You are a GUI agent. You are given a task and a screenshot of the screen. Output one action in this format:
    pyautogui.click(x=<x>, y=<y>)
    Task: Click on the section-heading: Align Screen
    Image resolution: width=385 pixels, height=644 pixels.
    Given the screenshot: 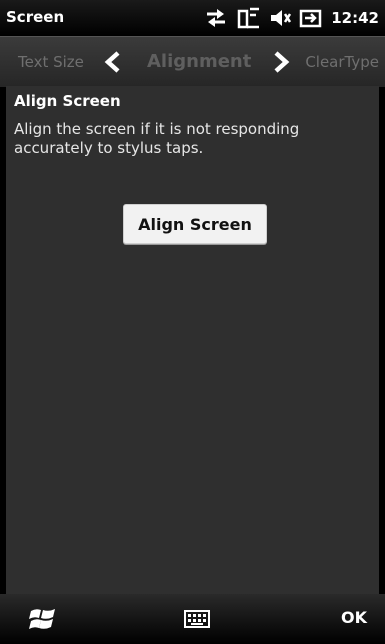 What is the action you would take?
    pyautogui.click(x=67, y=101)
    